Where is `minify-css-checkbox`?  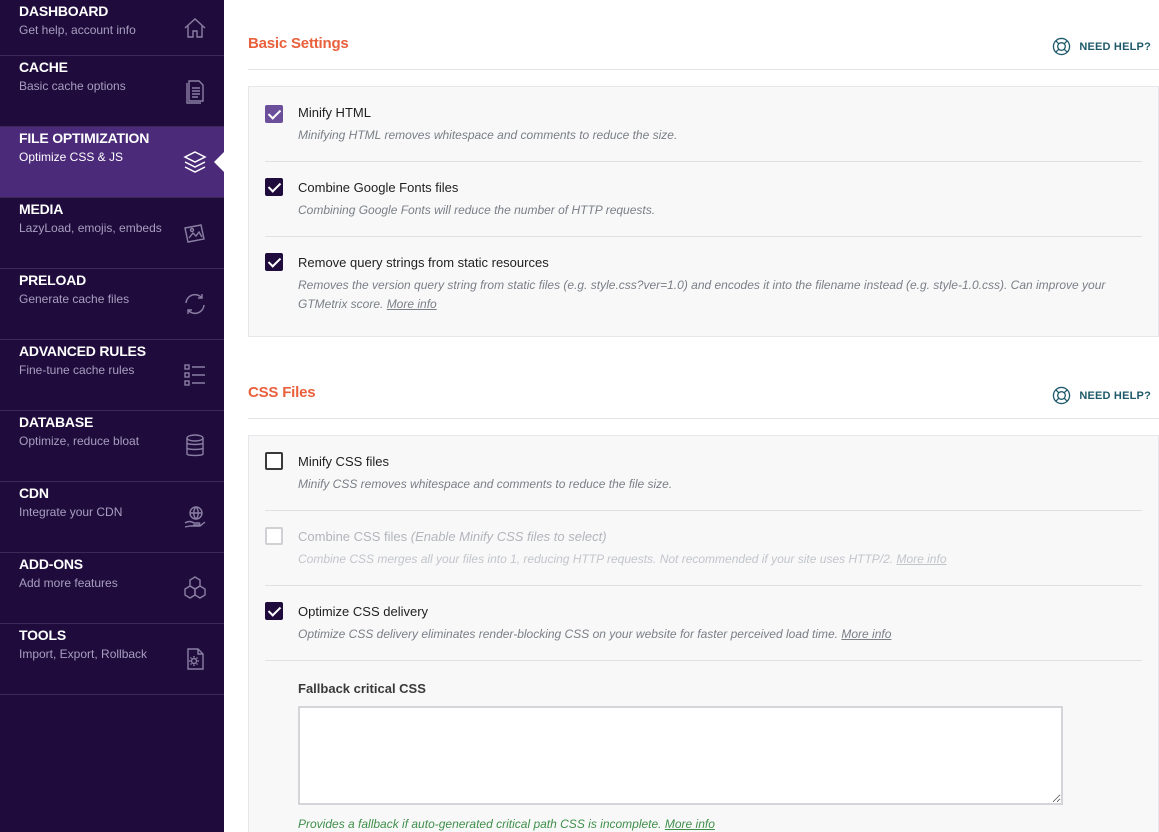 minify-css-checkbox is located at coordinates (274, 461).